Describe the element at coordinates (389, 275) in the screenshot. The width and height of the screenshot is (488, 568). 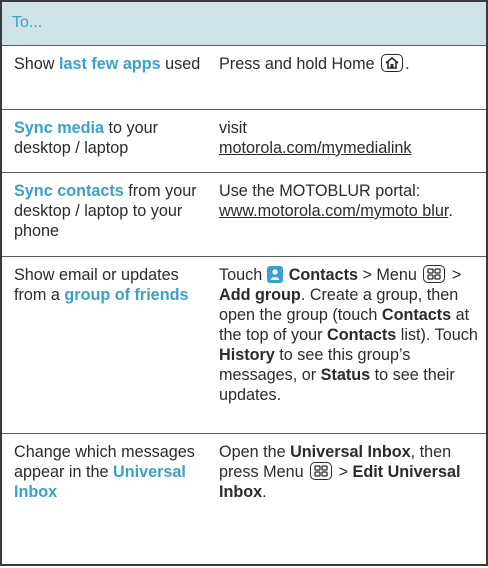
I see `instruction-text: > Menu` at that location.